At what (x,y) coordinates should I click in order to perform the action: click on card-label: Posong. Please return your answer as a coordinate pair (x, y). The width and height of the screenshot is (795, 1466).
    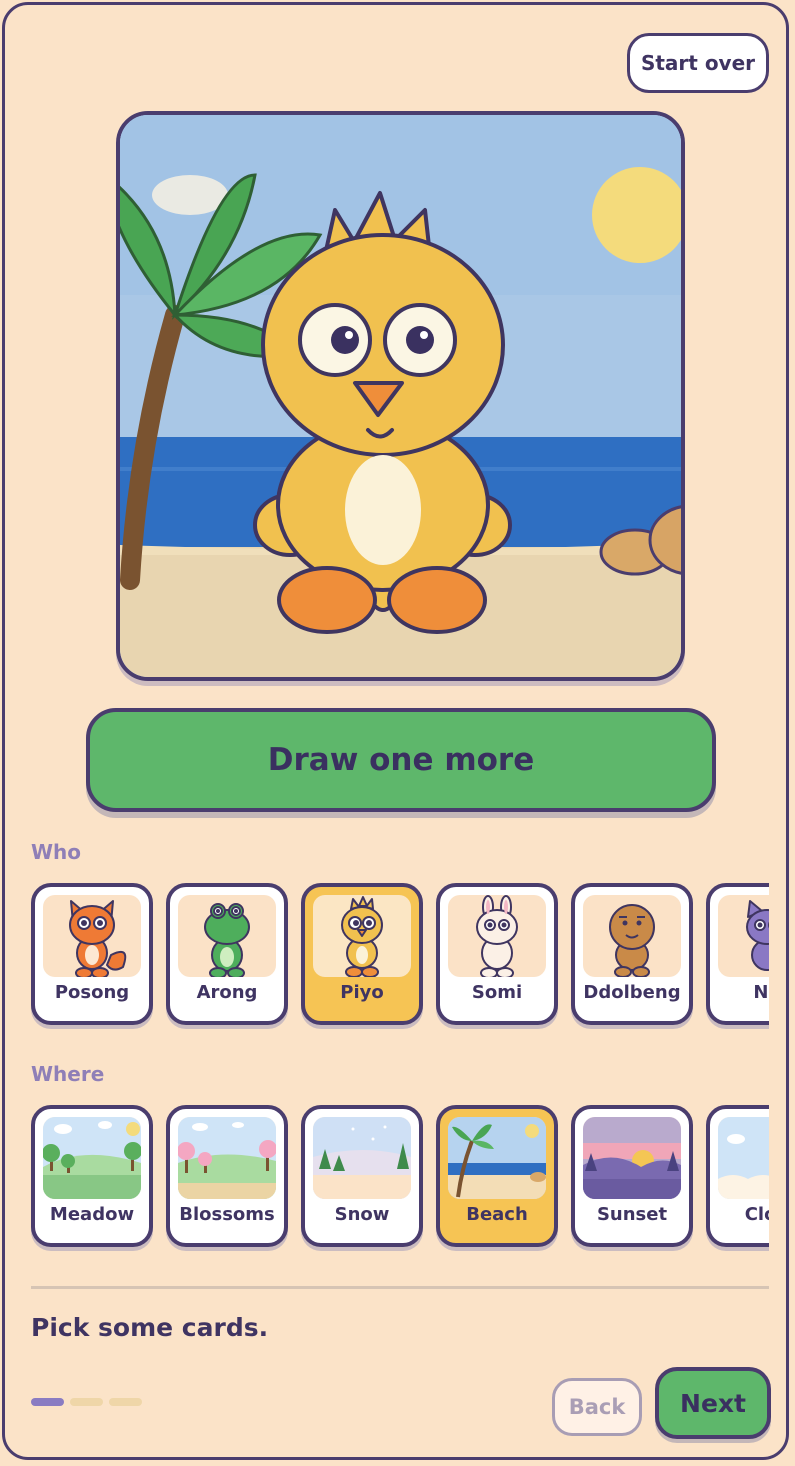
    Looking at the image, I should click on (92, 992).